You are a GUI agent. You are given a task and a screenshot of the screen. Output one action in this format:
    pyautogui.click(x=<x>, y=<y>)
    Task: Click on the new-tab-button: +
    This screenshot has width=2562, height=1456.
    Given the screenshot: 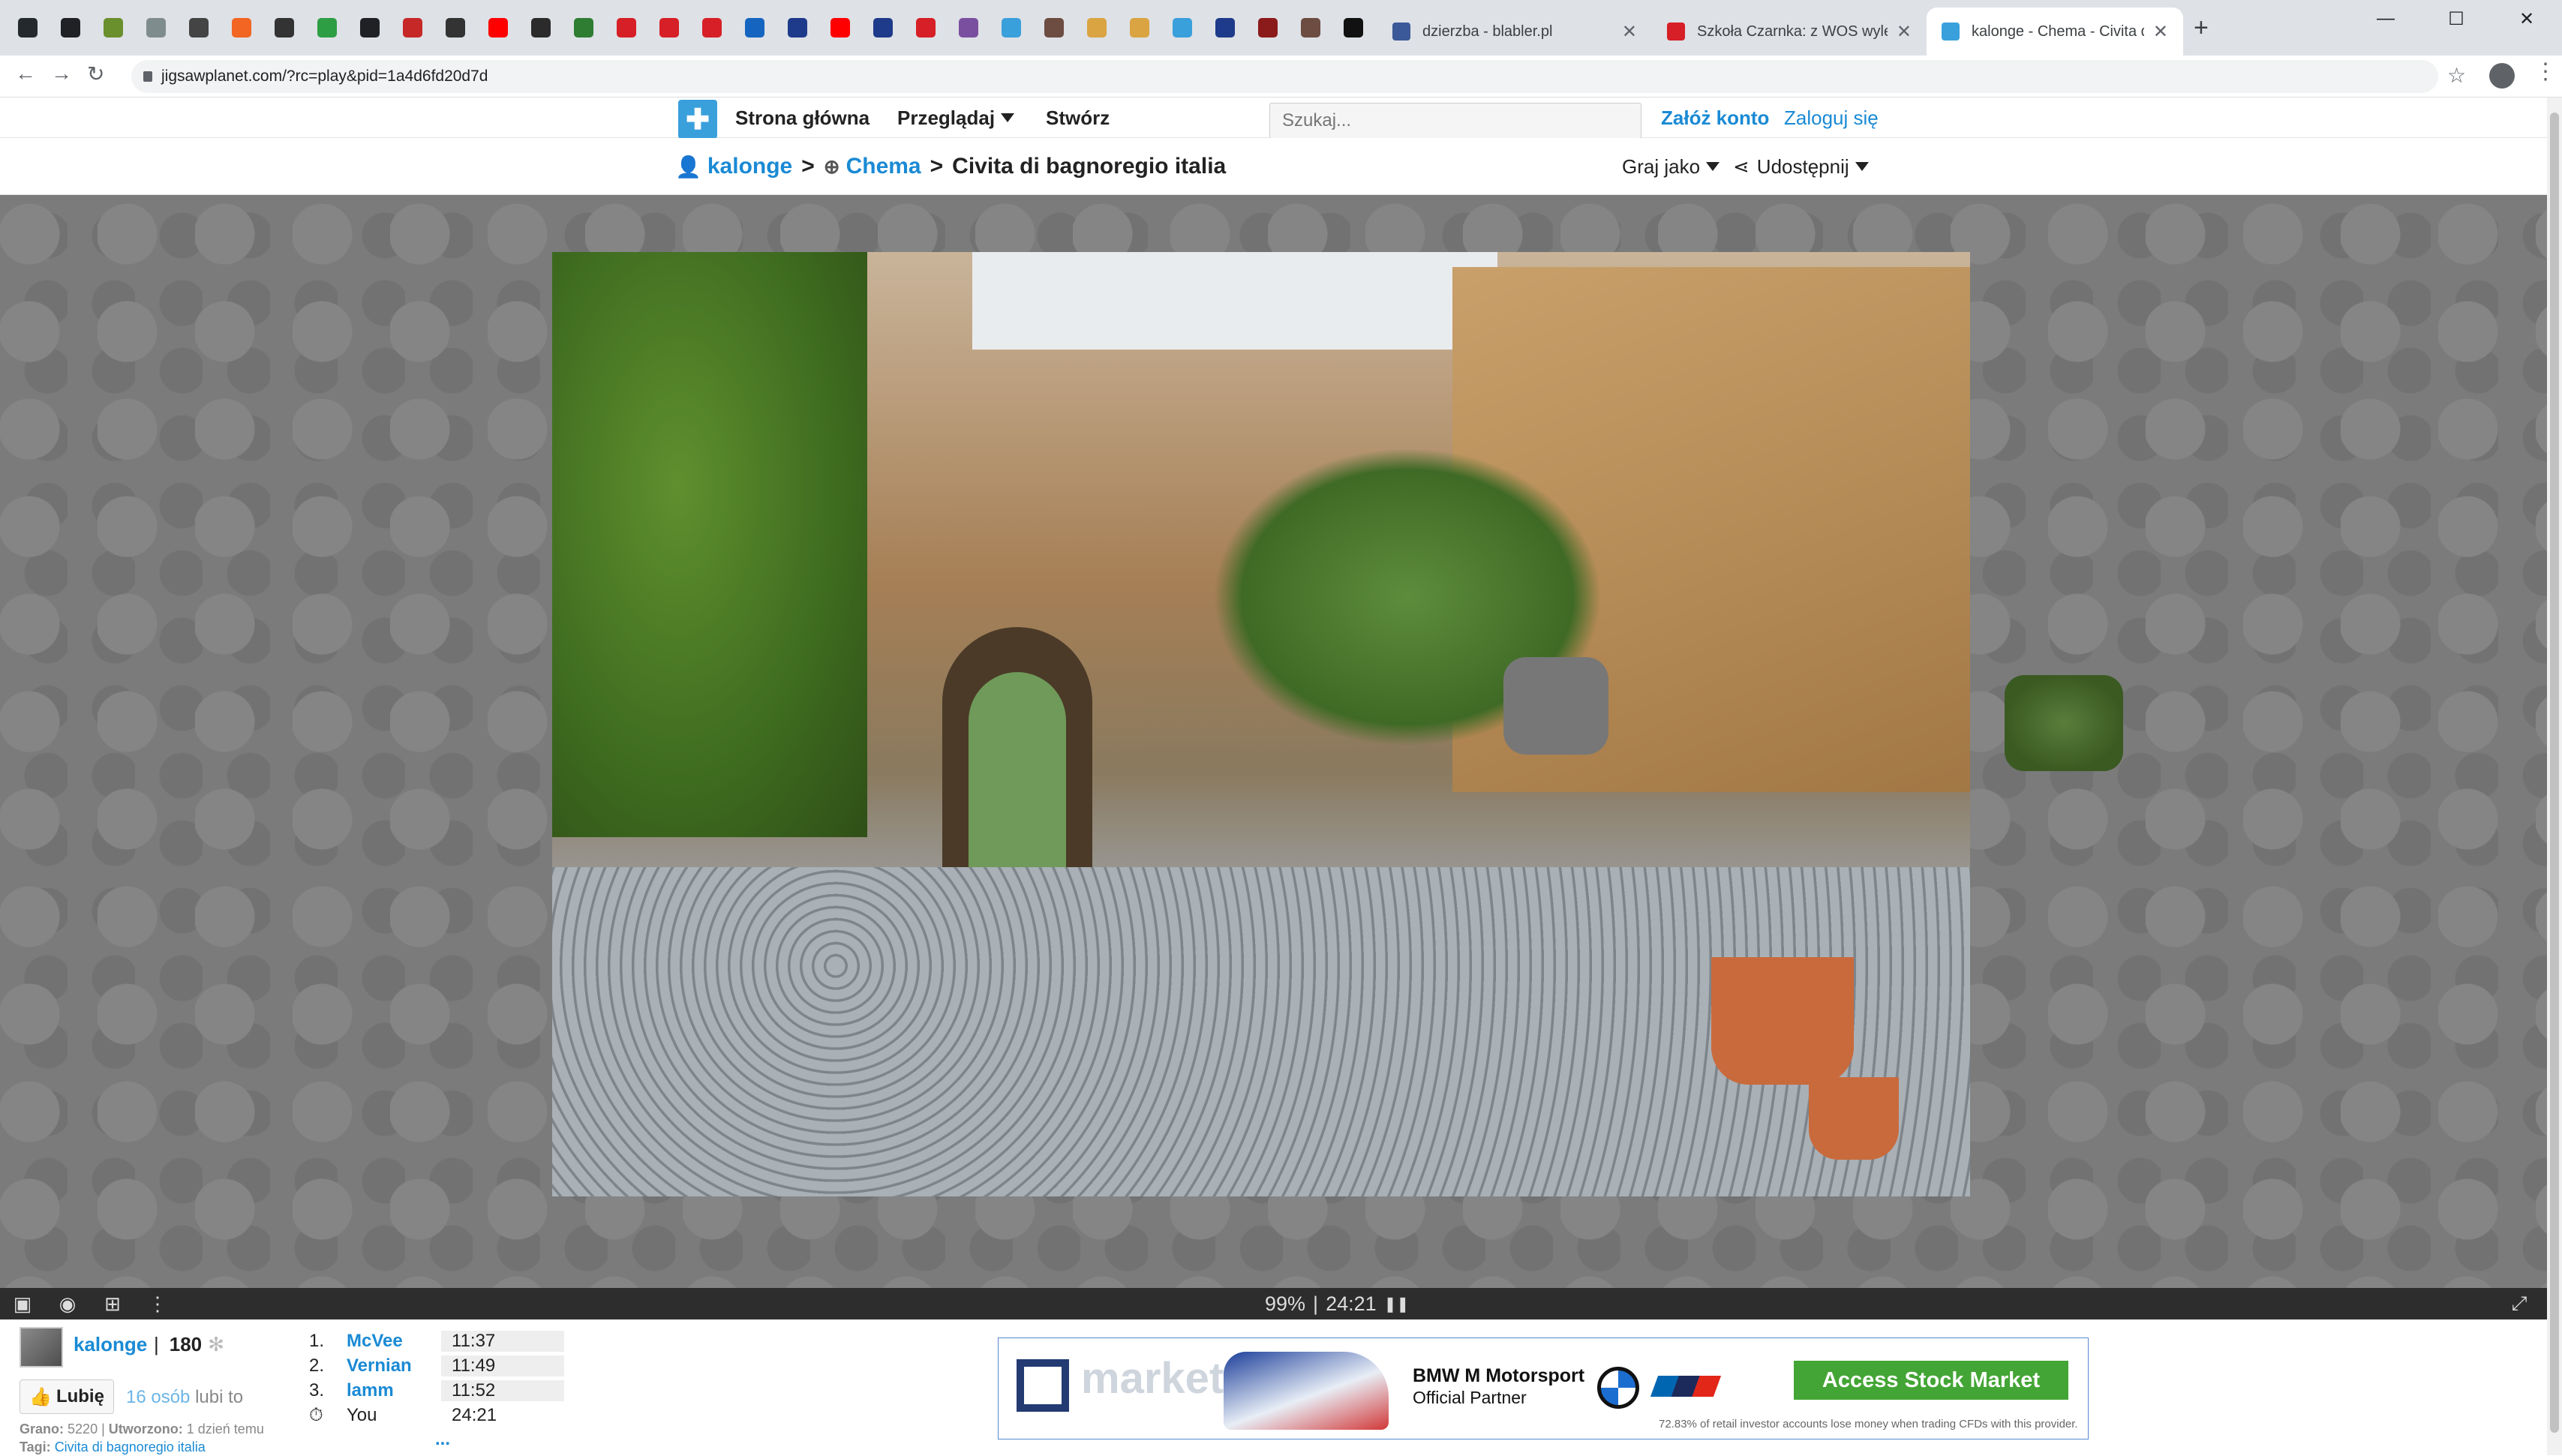 What is the action you would take?
    pyautogui.click(x=2201, y=28)
    